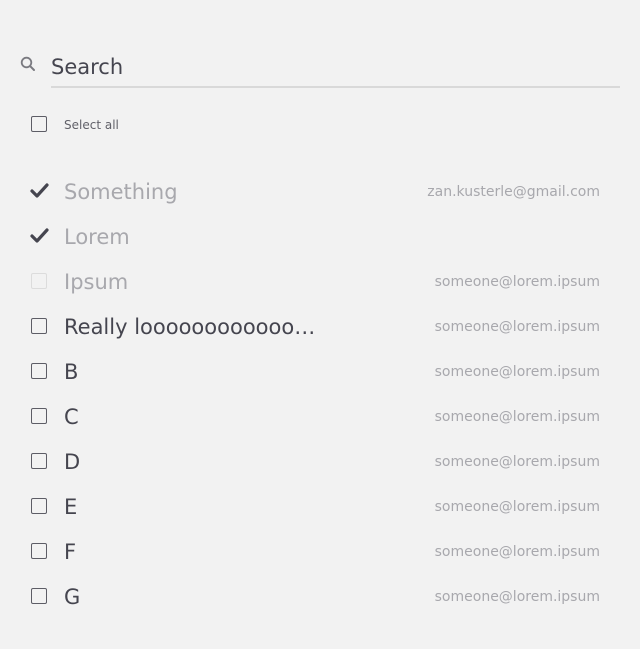 Image resolution: width=640 pixels, height=649 pixels. Describe the element at coordinates (320, 462) in the screenshot. I see `list-item: Dsomeone@lorem.ipsum` at that location.